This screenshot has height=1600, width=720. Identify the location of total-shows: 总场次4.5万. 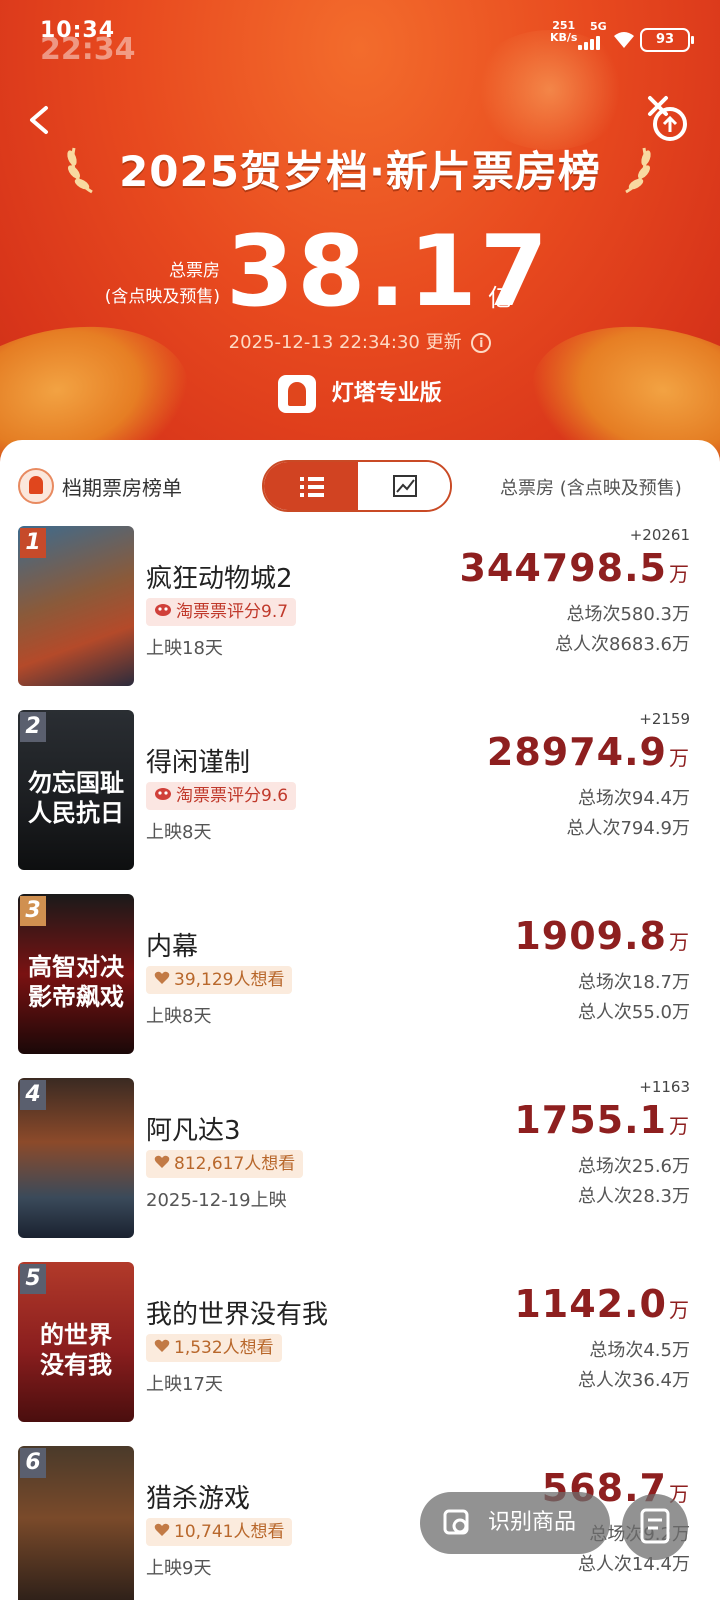
(639, 1350).